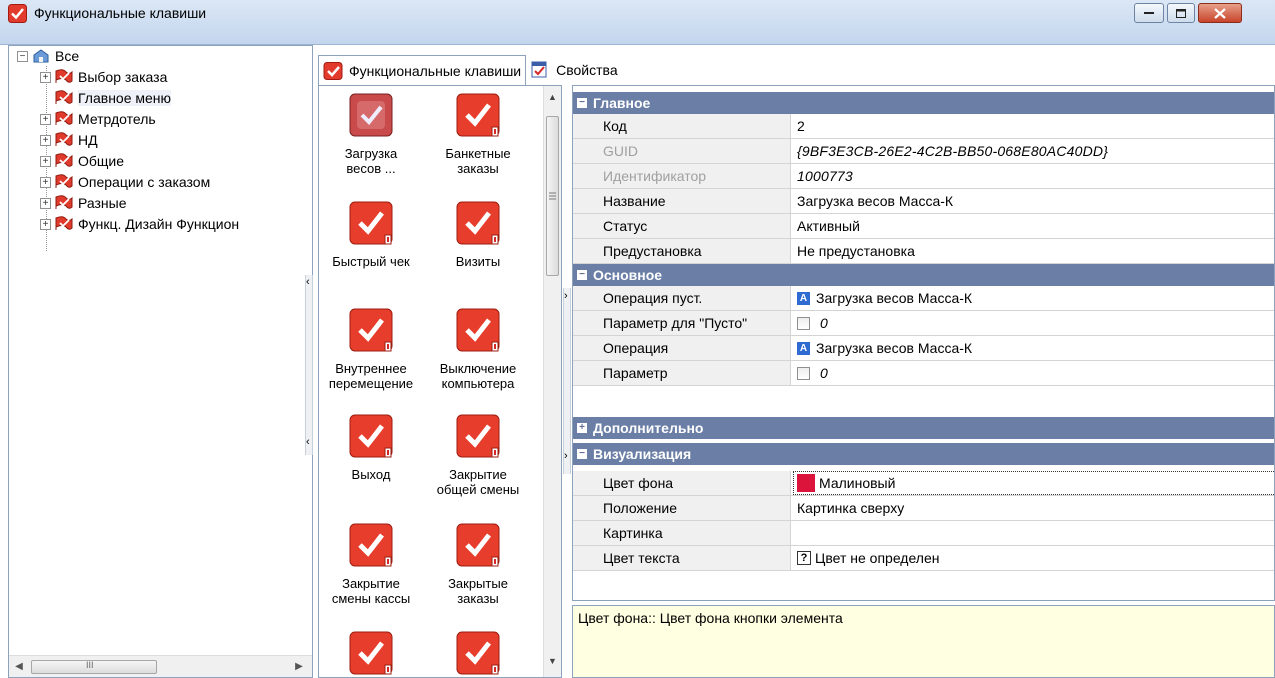 The width and height of the screenshot is (1275, 678). Describe the element at coordinates (1181, 13) in the screenshot. I see `maximize-button` at that location.